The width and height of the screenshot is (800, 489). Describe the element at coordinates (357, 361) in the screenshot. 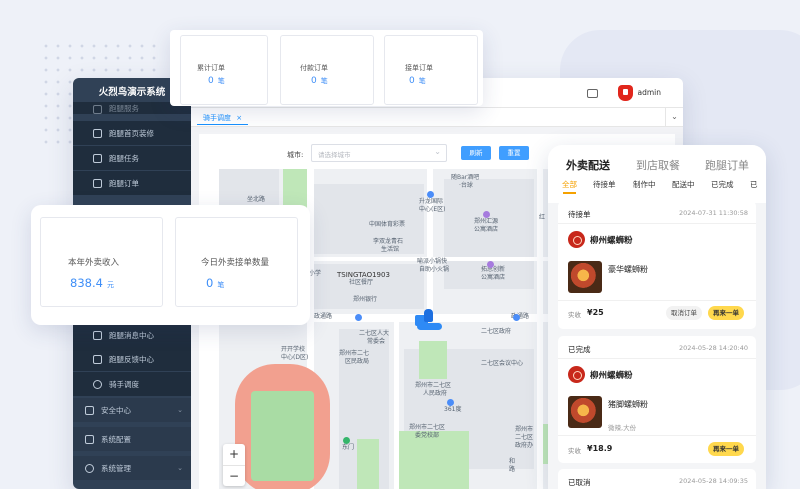

I see `map-label: 区民政局` at that location.